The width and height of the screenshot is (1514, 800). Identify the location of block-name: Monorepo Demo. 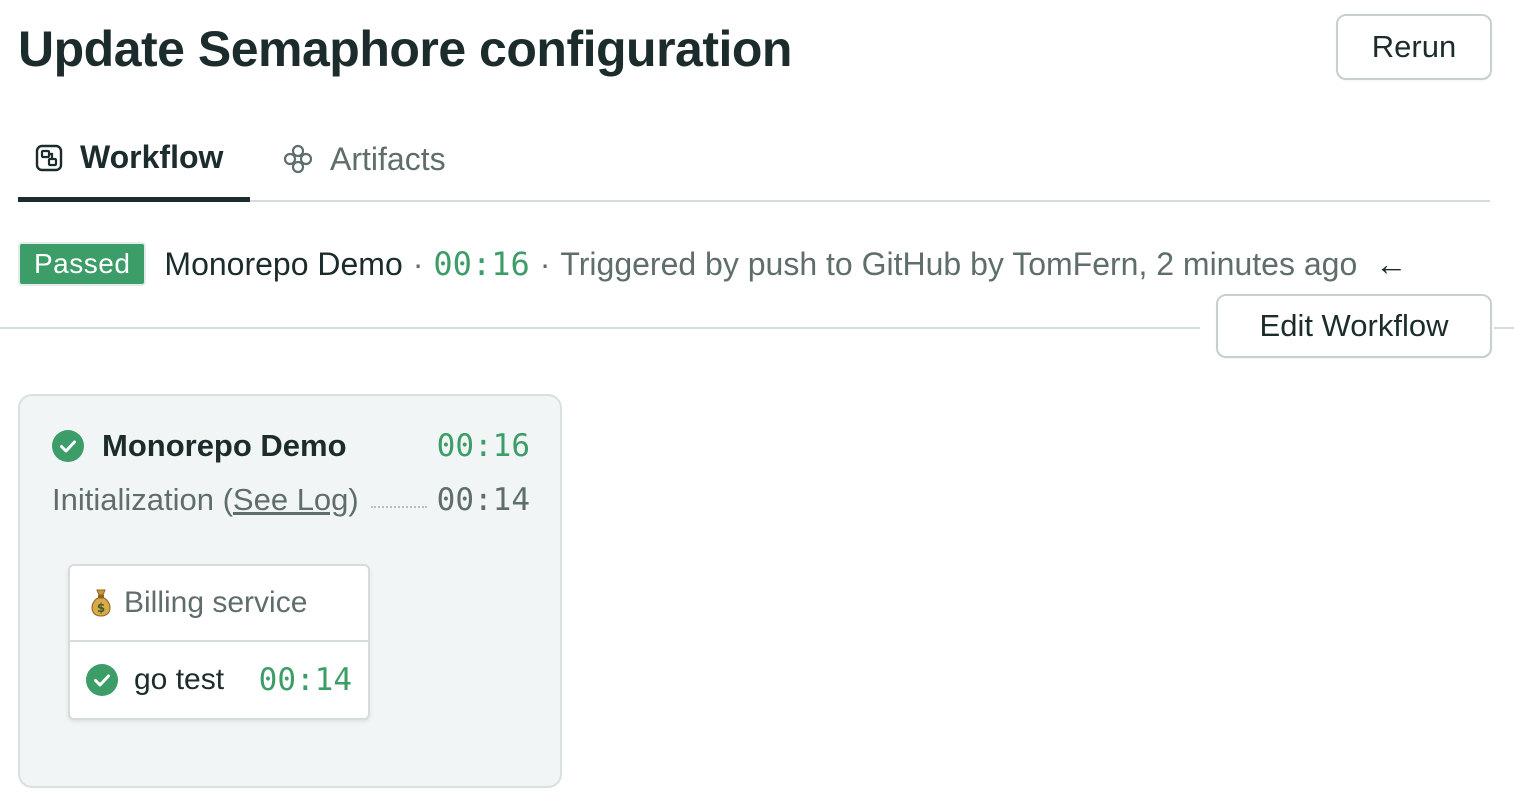
(224, 445).